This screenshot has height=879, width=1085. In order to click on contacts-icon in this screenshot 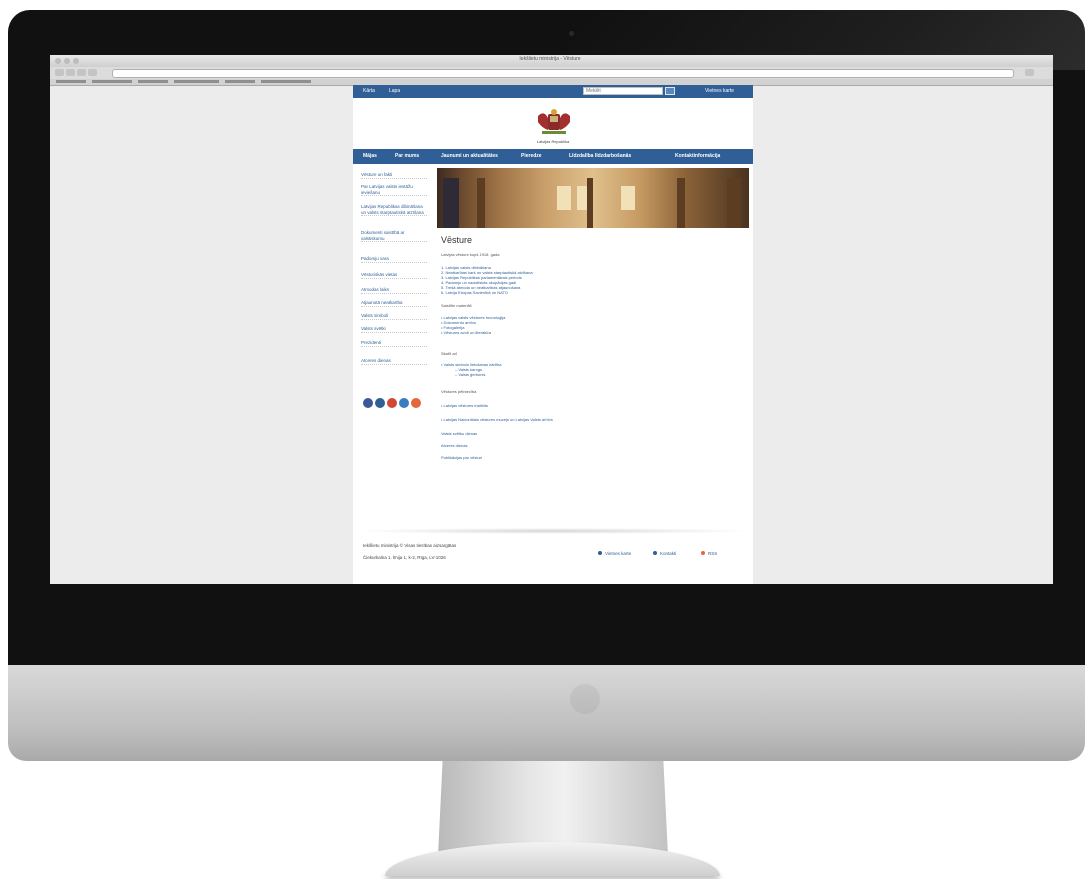, I will do `click(655, 553)`.